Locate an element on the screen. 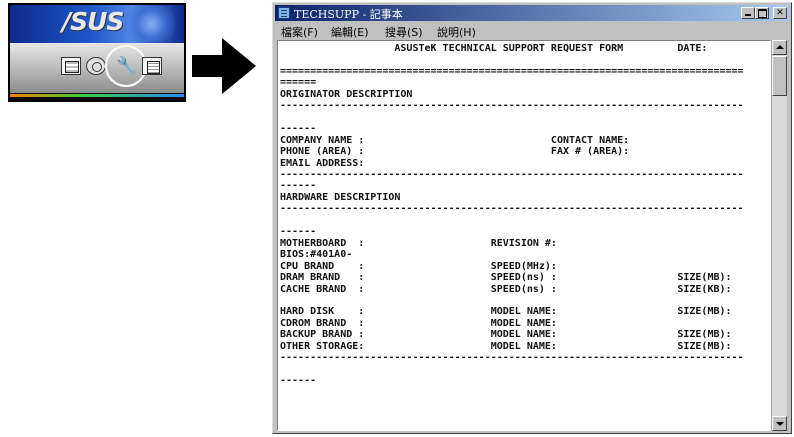 Image resolution: width=794 pixels, height=437 pixels. scroll-up-icon is located at coordinates (779, 47).